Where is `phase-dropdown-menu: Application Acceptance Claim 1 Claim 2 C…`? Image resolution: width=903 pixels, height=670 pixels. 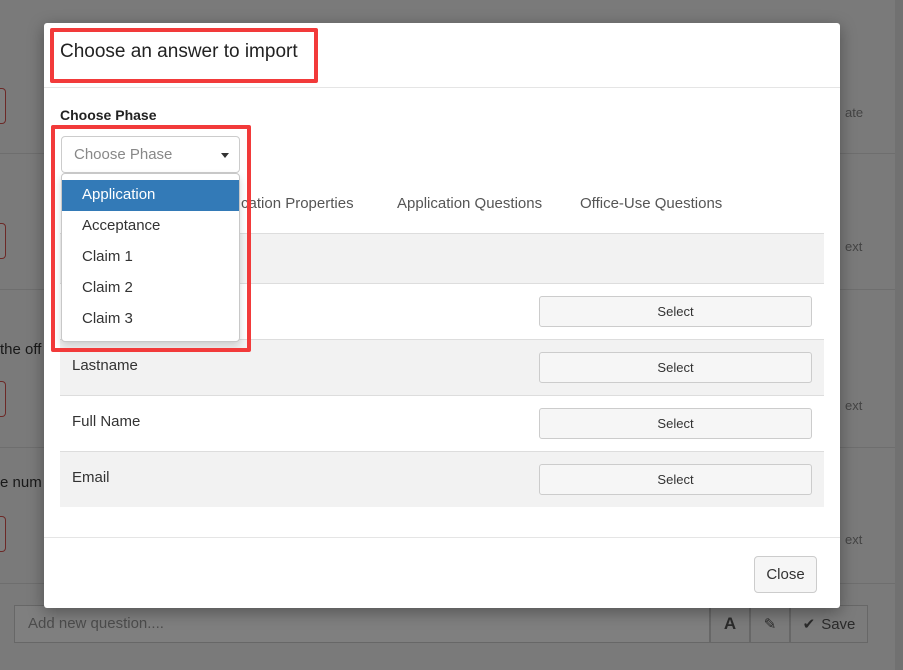
phase-dropdown-menu: Application Acceptance Claim 1 Claim 2 C… is located at coordinates (150, 257).